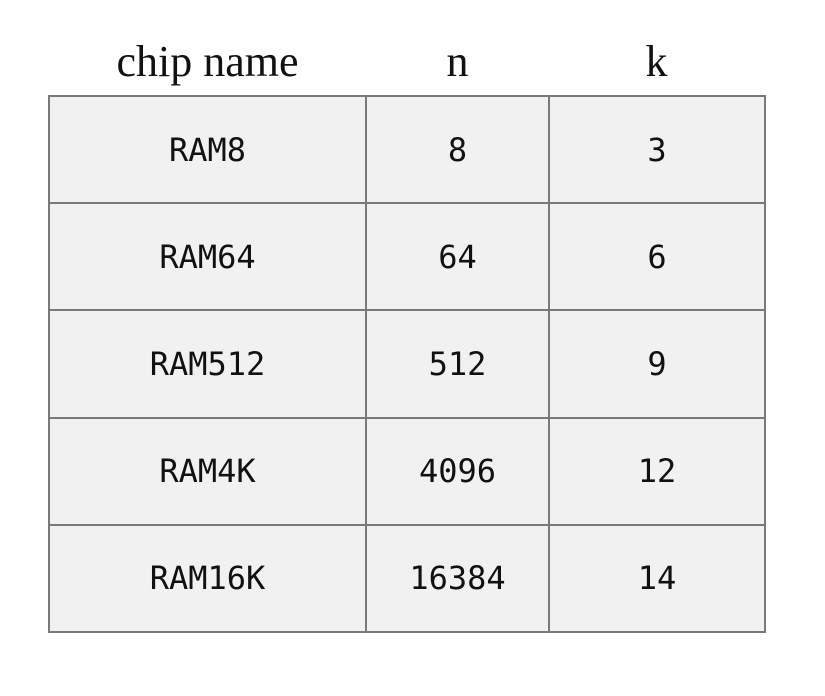 Image resolution: width=825 pixels, height=696 pixels. I want to click on table-header: chip name n k, so click(406, 61).